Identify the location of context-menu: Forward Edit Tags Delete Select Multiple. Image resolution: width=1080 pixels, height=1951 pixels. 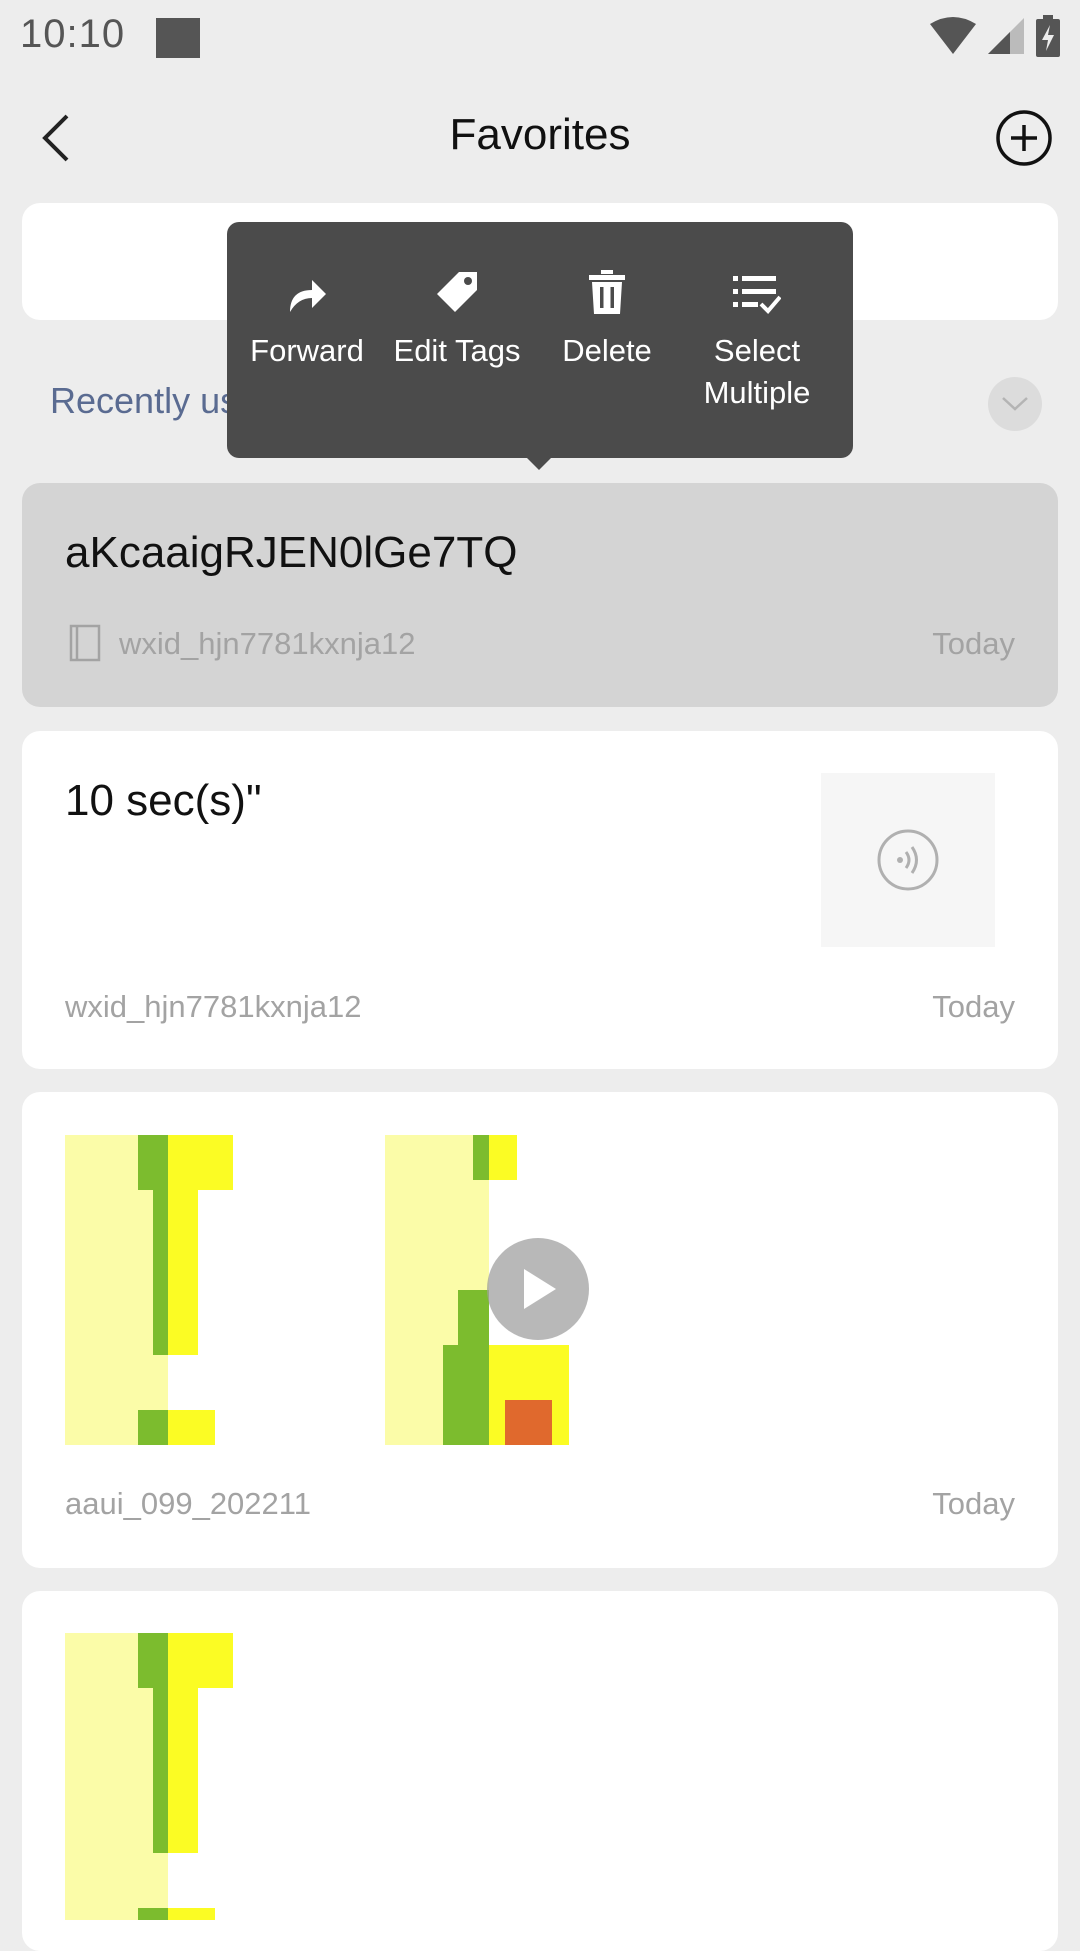
(540, 340).